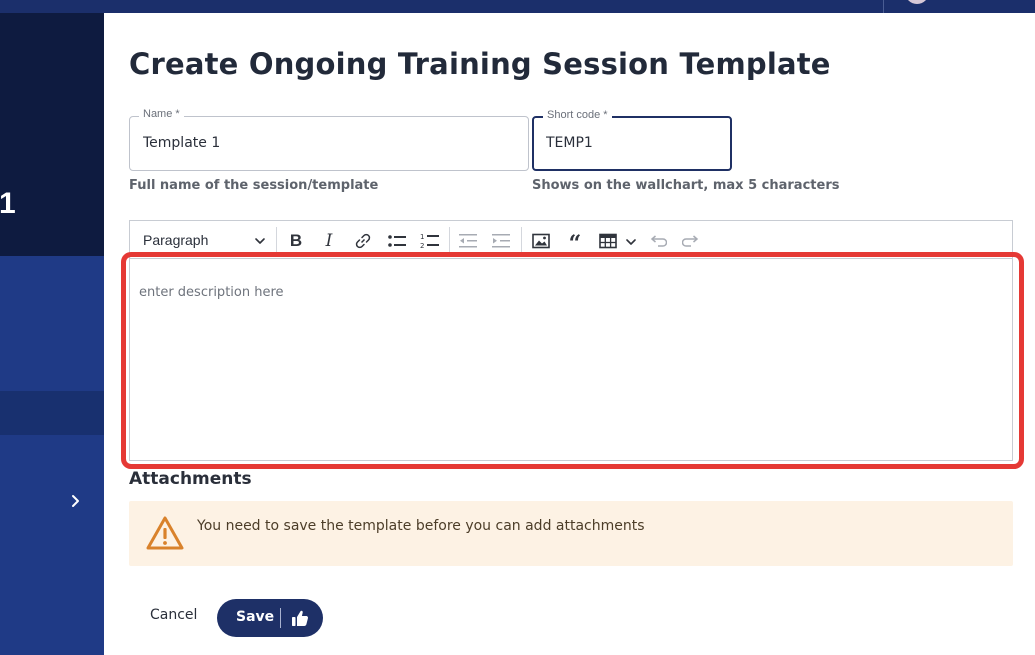 The width and height of the screenshot is (1035, 655). What do you see at coordinates (280, 618) in the screenshot?
I see `save-button-divider` at bounding box center [280, 618].